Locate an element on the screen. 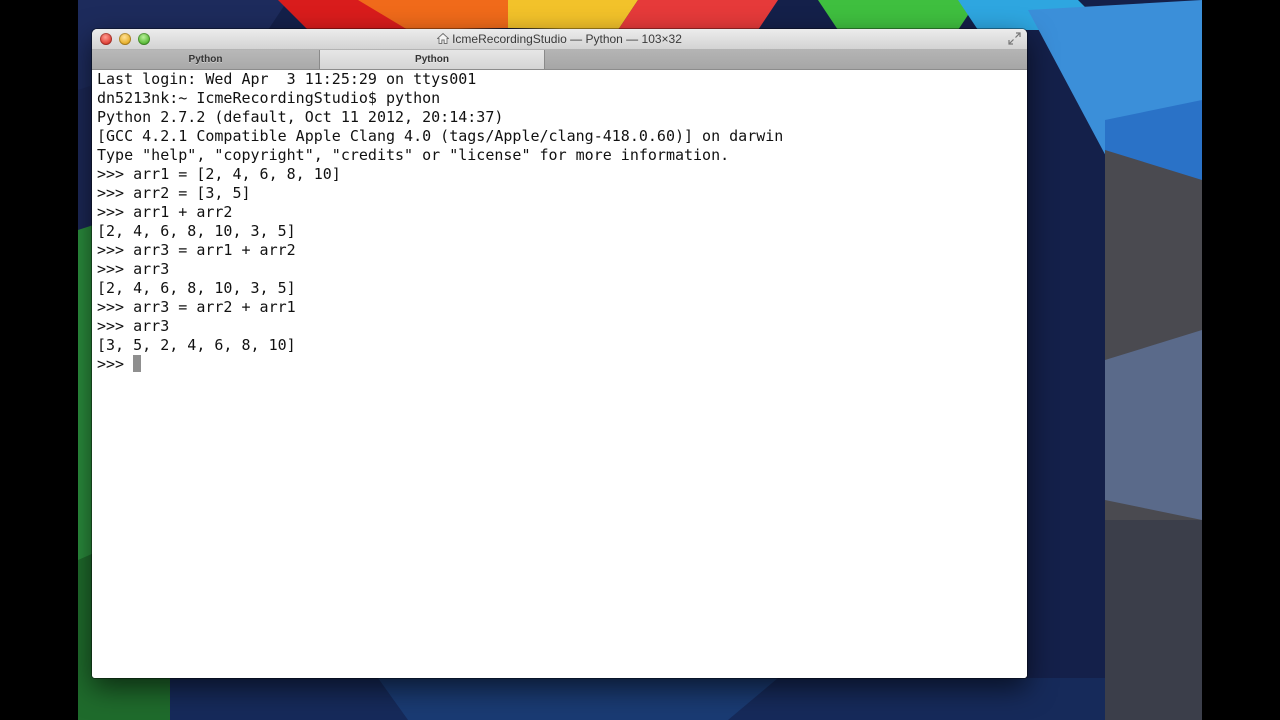  terminal-line: >>> arr1 = [2, 4, 6, 8, 10] is located at coordinates (219, 174).